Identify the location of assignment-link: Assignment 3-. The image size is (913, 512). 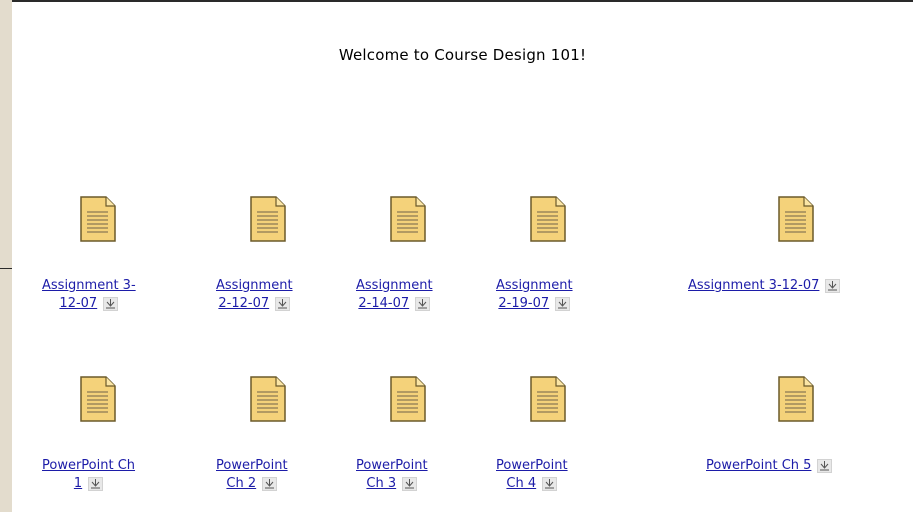
(89, 285).